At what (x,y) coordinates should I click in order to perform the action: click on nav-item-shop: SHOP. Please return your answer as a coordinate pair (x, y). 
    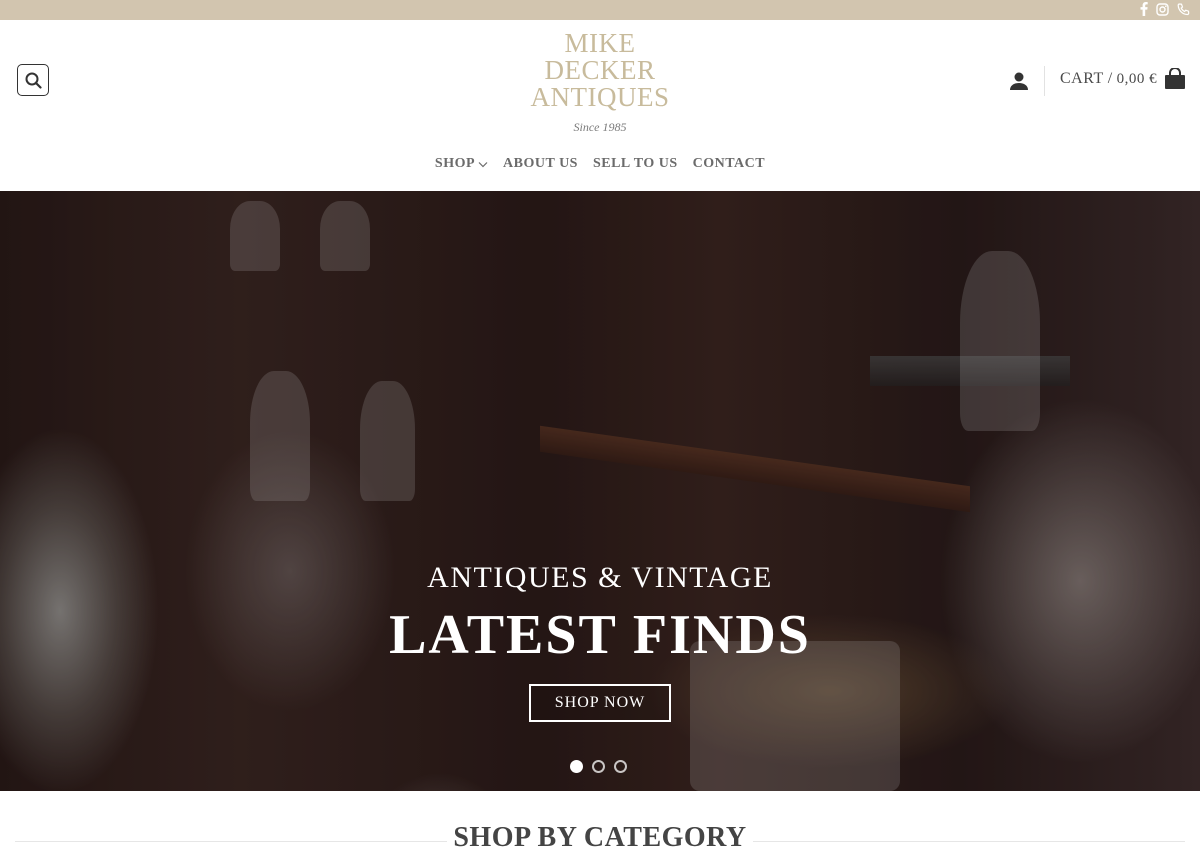
    Looking at the image, I should click on (461, 164).